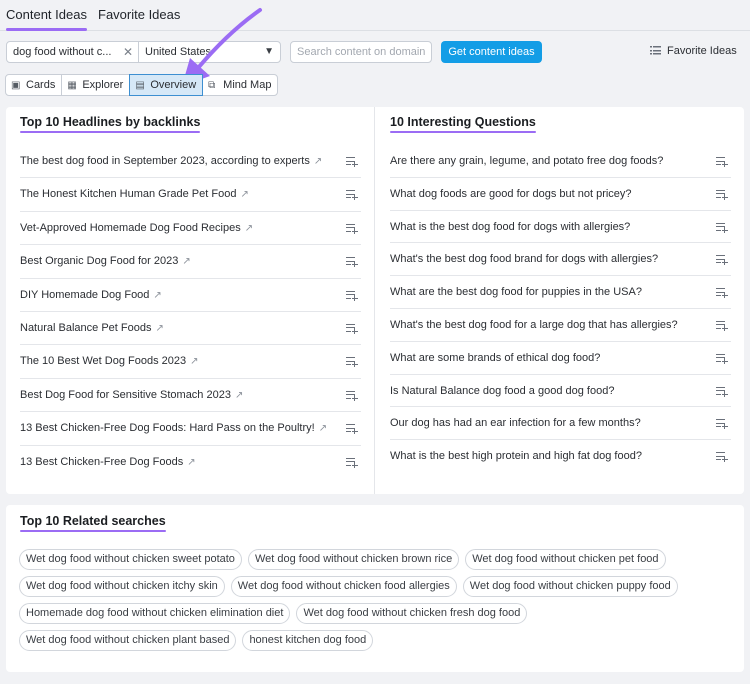  What do you see at coordinates (99, 261) in the screenshot?
I see `headline-text: Best Organic Dog Food for 2023` at bounding box center [99, 261].